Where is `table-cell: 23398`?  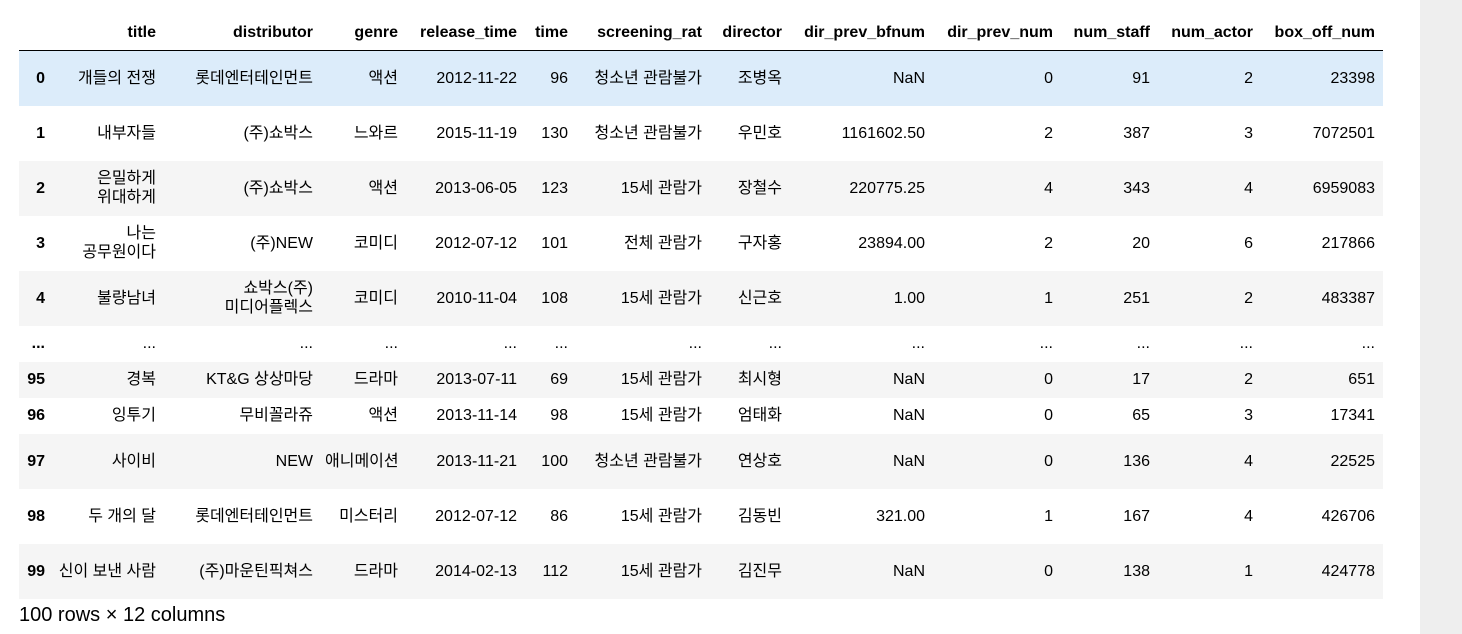 table-cell: 23398 is located at coordinates (1353, 78).